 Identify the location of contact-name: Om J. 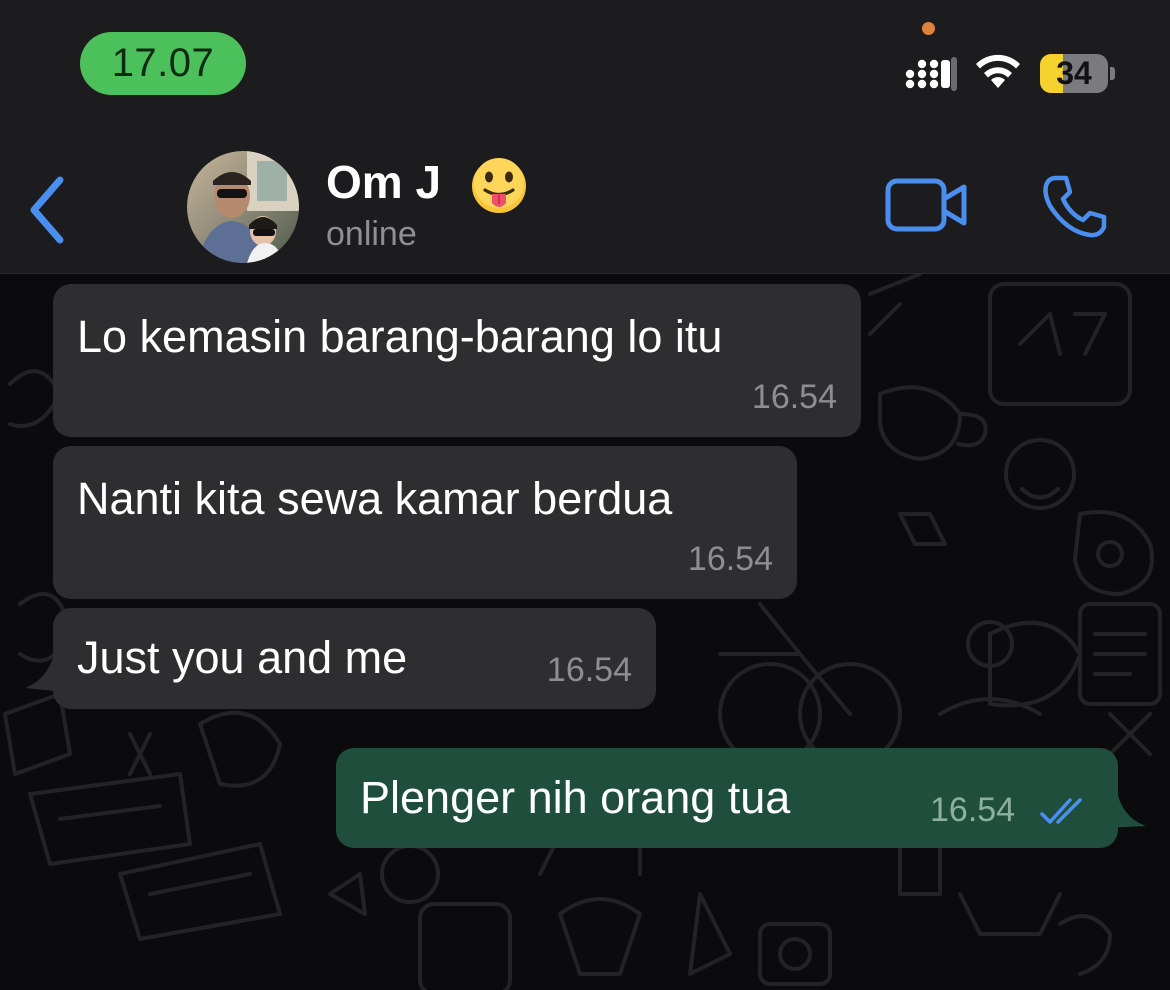
(427, 185).